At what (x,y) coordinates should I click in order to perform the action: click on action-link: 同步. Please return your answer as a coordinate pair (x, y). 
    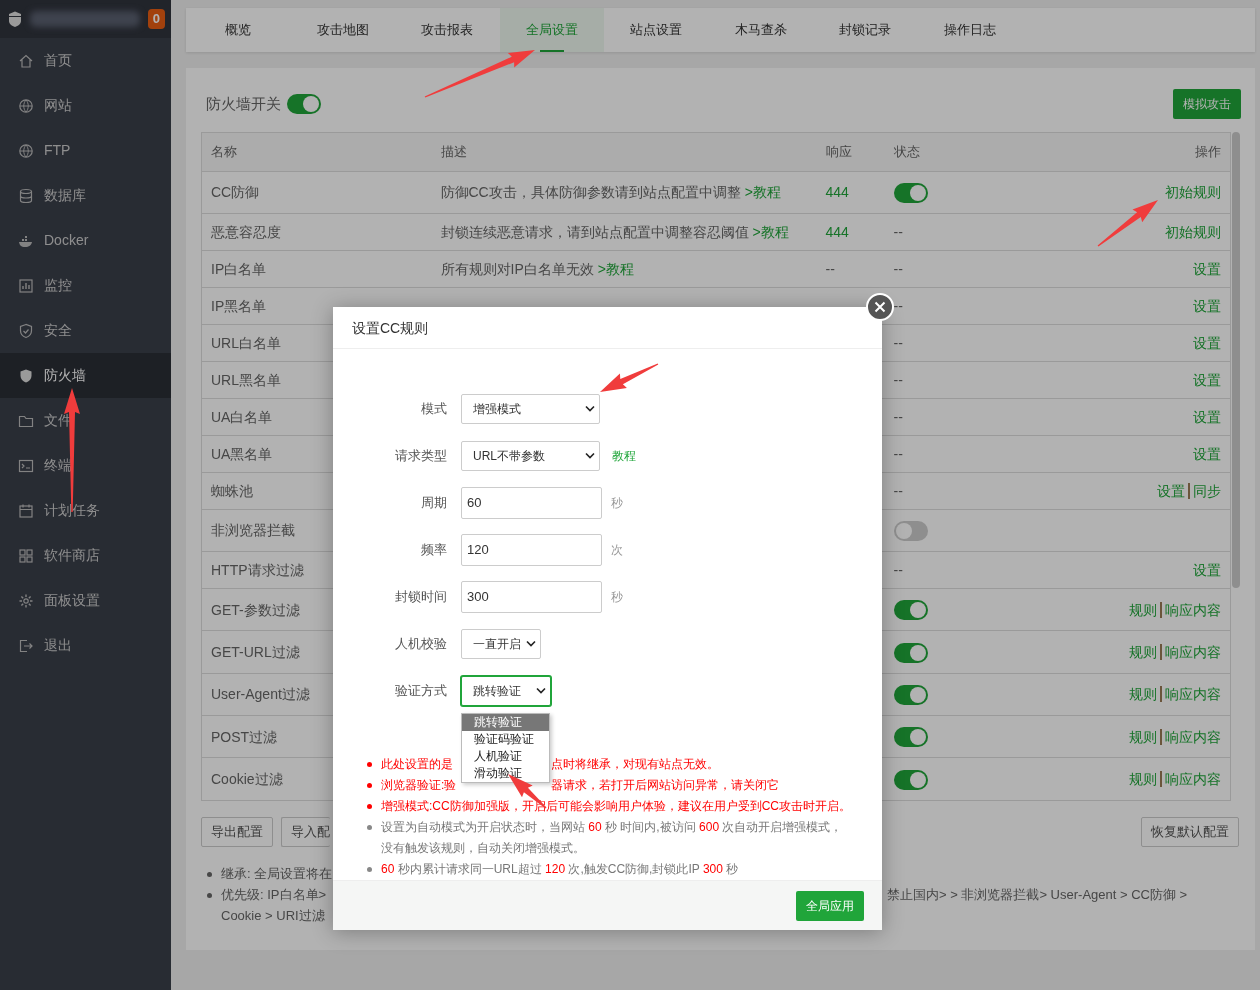
    Looking at the image, I should click on (1204, 490).